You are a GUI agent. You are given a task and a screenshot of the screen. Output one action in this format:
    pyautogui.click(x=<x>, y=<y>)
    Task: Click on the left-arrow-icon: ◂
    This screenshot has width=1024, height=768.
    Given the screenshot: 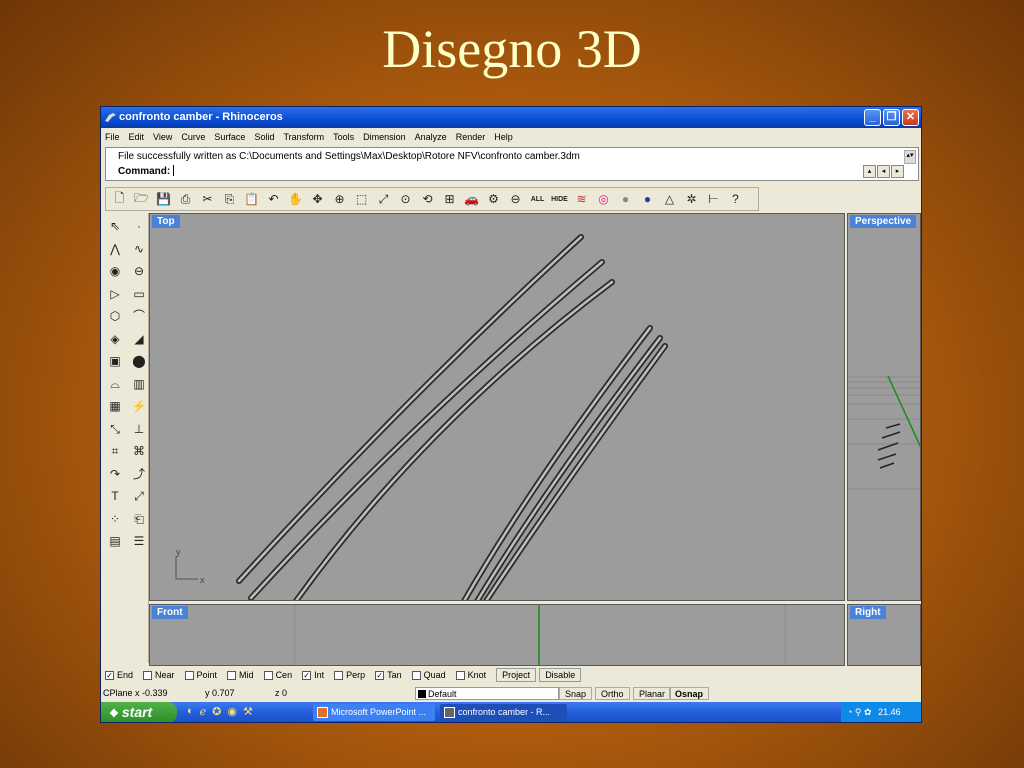 What is the action you would take?
    pyautogui.click(x=883, y=171)
    